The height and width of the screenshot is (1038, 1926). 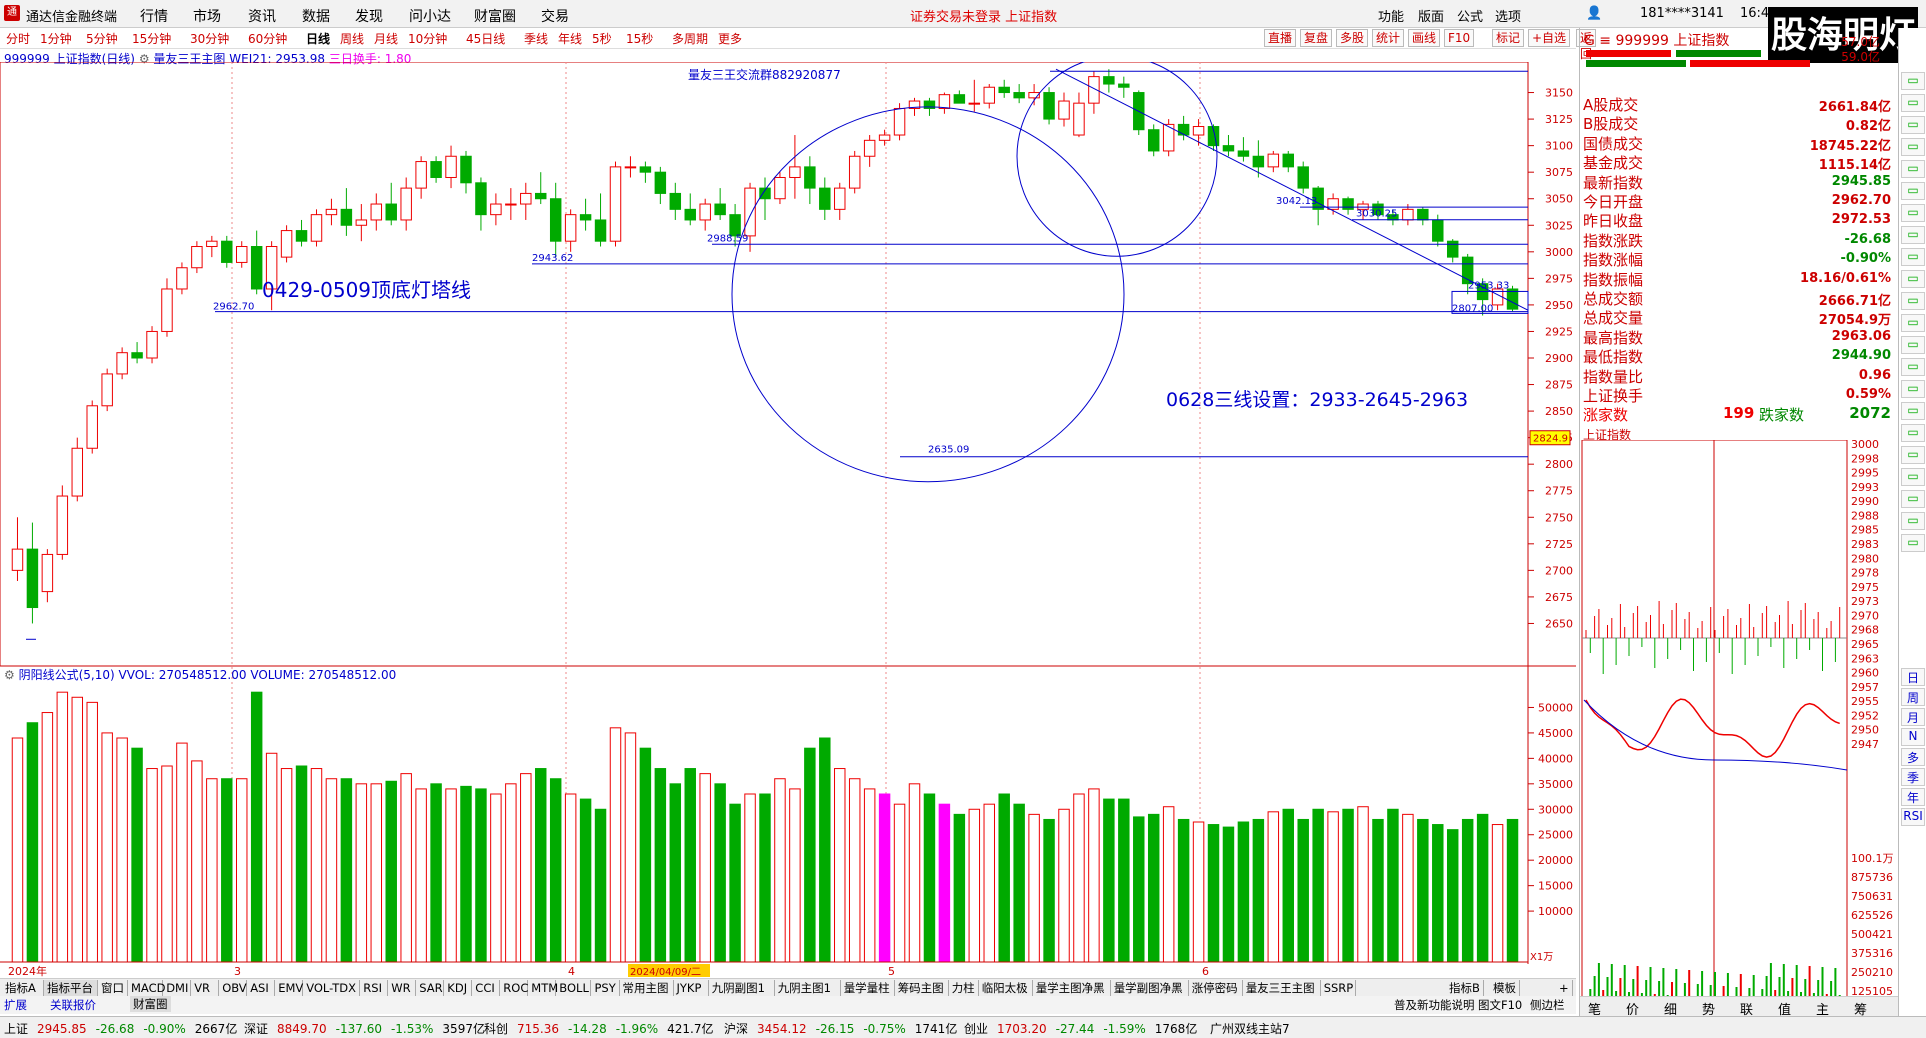 What do you see at coordinates (267, 38) in the screenshot?
I see `period-tab: 60分钟` at bounding box center [267, 38].